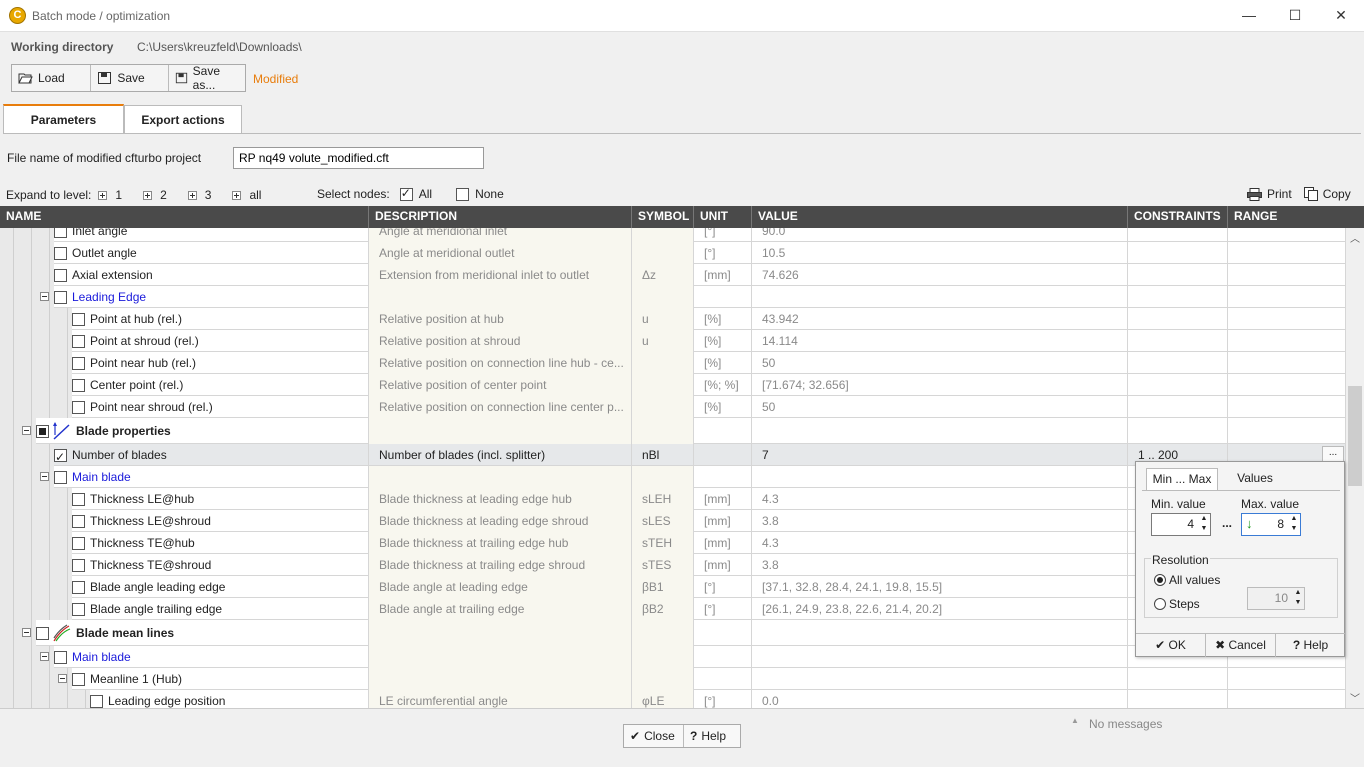 This screenshot has width=1364, height=767. Describe the element at coordinates (673, 679) in the screenshot. I see `table-row: Meanline 1 (Hub)` at that location.